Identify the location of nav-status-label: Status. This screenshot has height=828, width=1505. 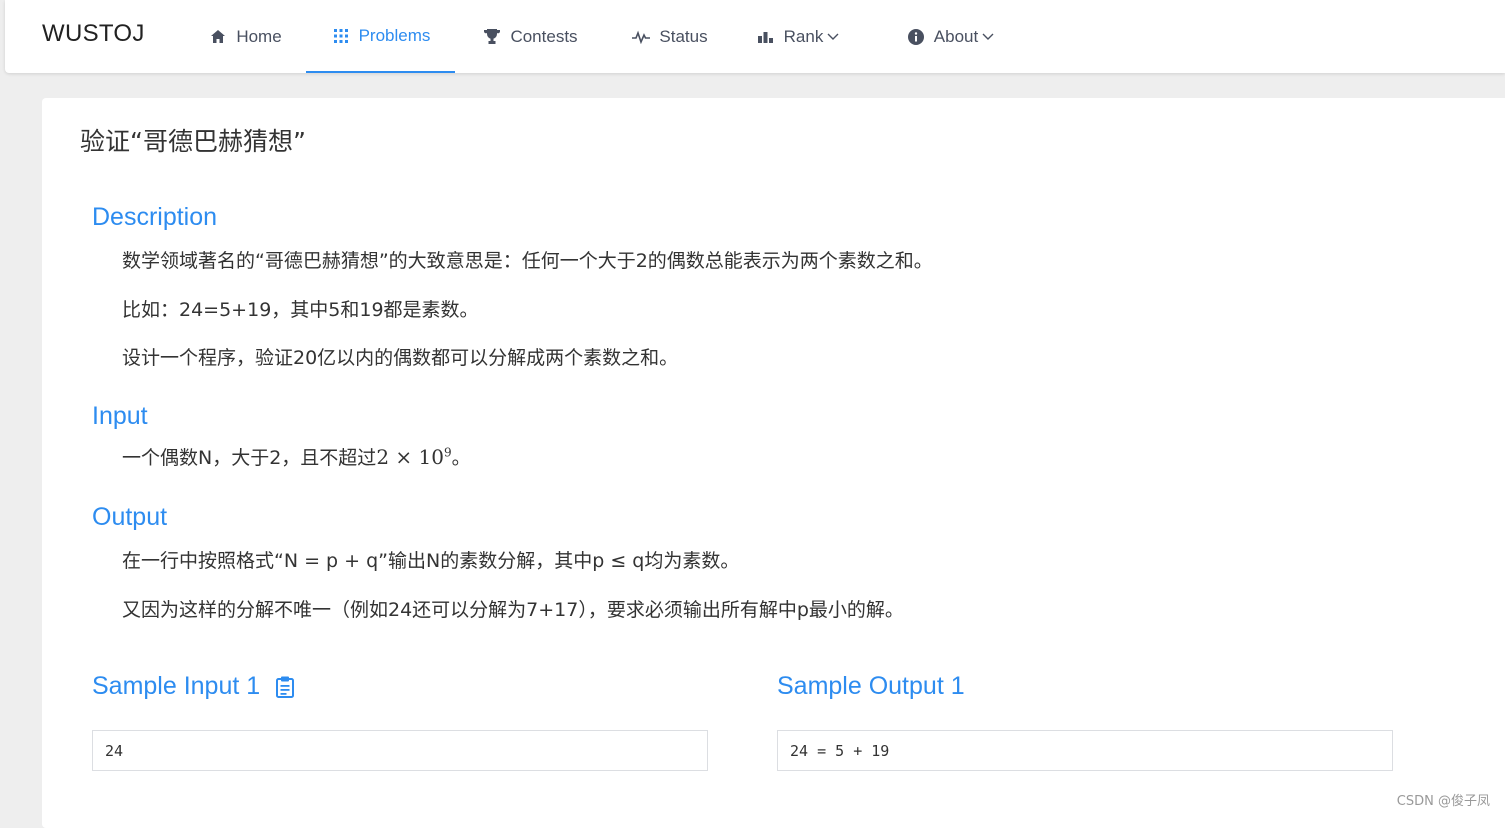
(683, 37).